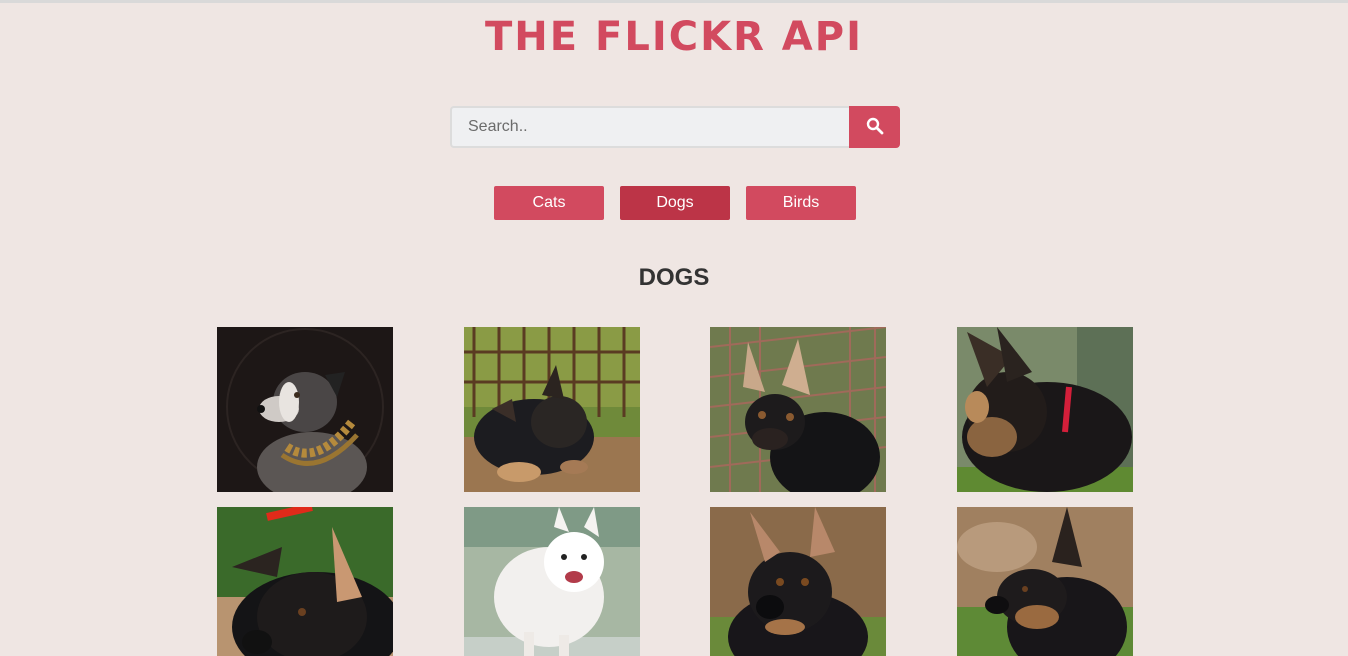 Image resolution: width=1348 pixels, height=656 pixels. I want to click on category-buttons: Cats Dogs Birds, so click(675, 203).